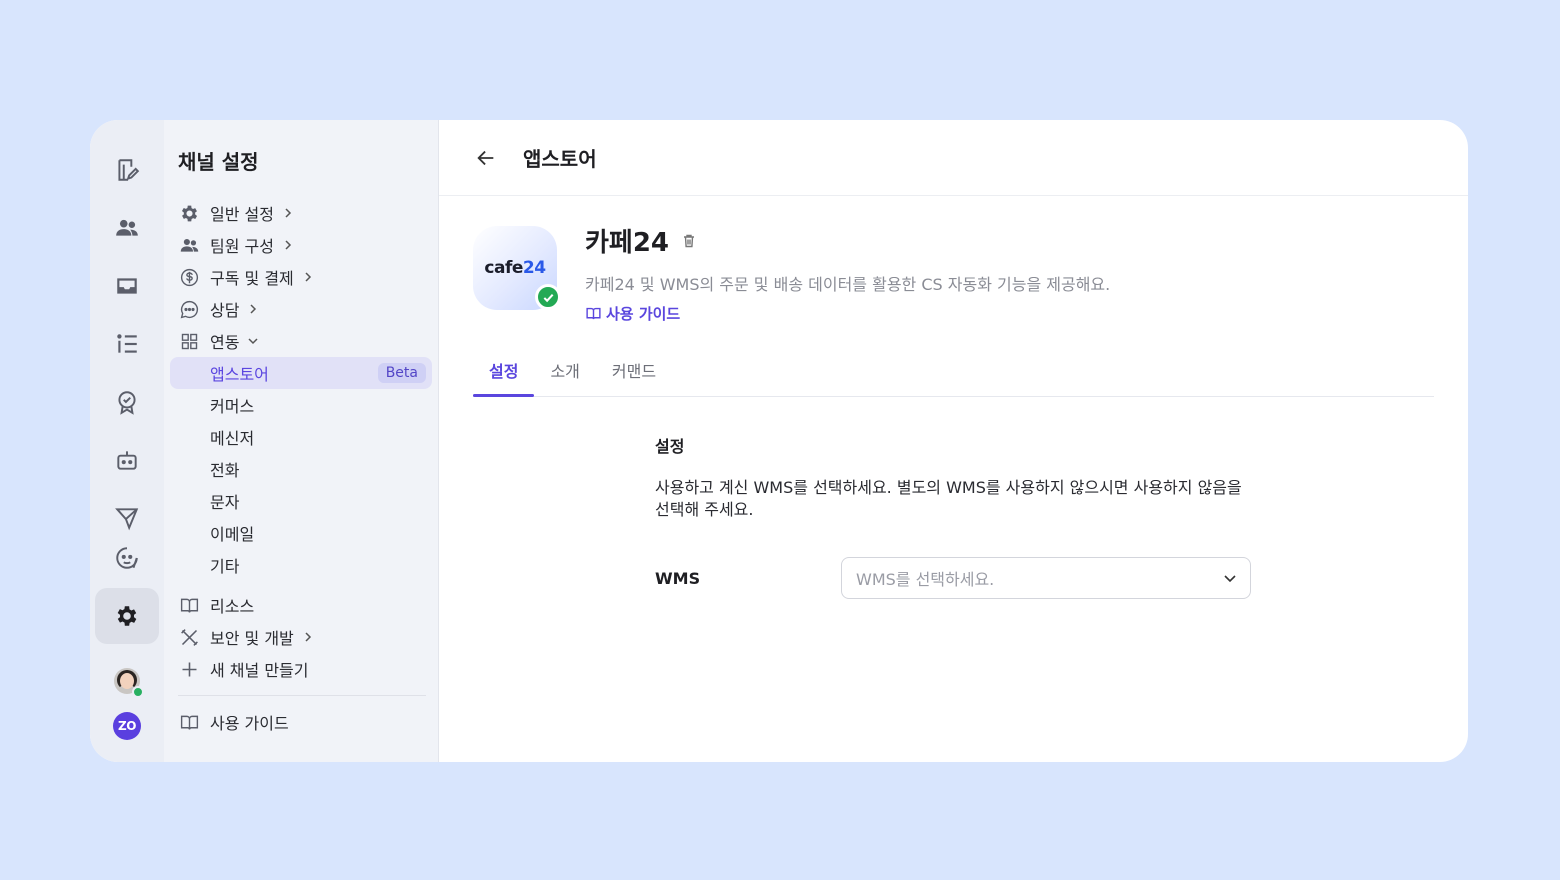 This screenshot has width=1560, height=880. Describe the element at coordinates (127, 344) in the screenshot. I see `list-icon` at that location.